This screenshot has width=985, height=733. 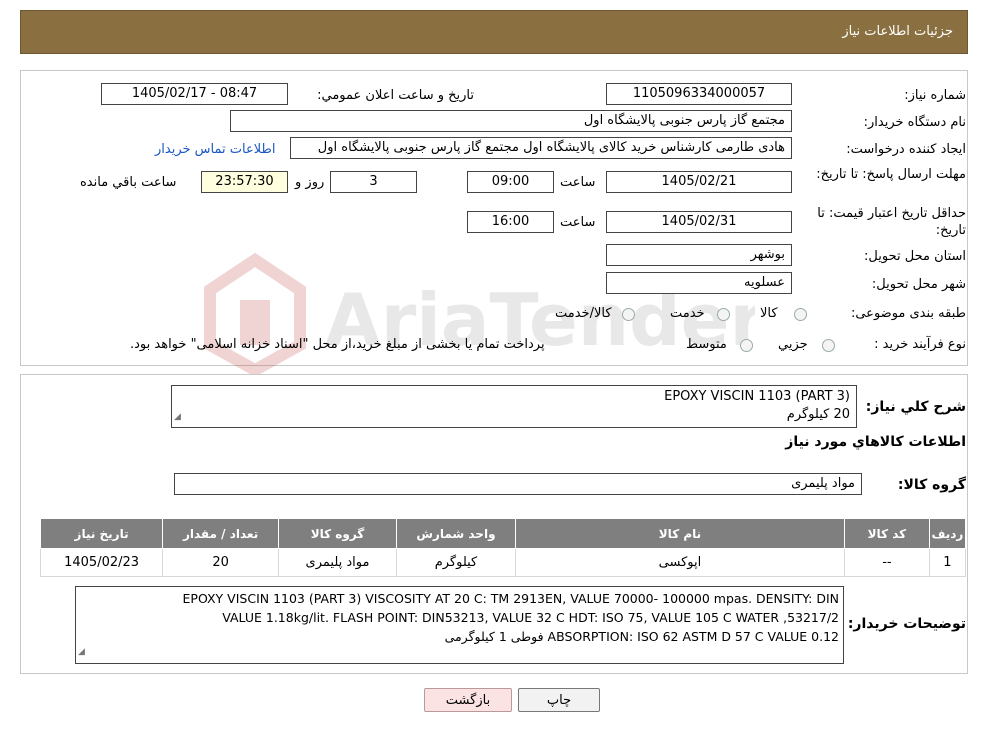 What do you see at coordinates (337, 533) in the screenshot?
I see `col-group: گروه کالا` at bounding box center [337, 533].